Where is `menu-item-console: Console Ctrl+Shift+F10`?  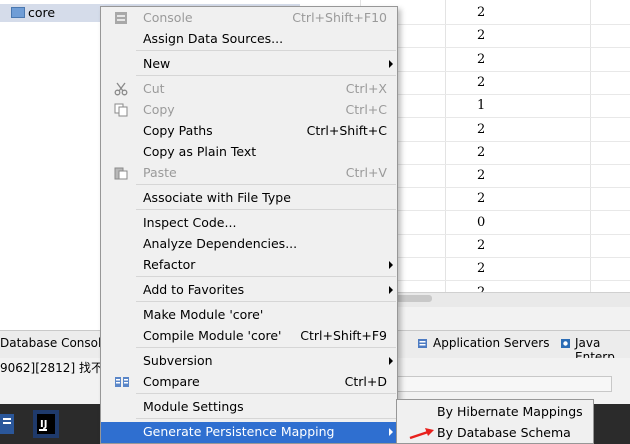 menu-item-console: Console Ctrl+Shift+F10 is located at coordinates (249, 18).